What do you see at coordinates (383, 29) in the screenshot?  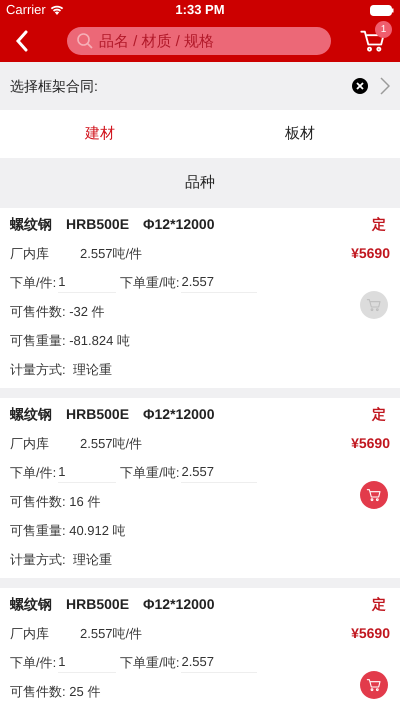 I see `cart-badge: 1` at bounding box center [383, 29].